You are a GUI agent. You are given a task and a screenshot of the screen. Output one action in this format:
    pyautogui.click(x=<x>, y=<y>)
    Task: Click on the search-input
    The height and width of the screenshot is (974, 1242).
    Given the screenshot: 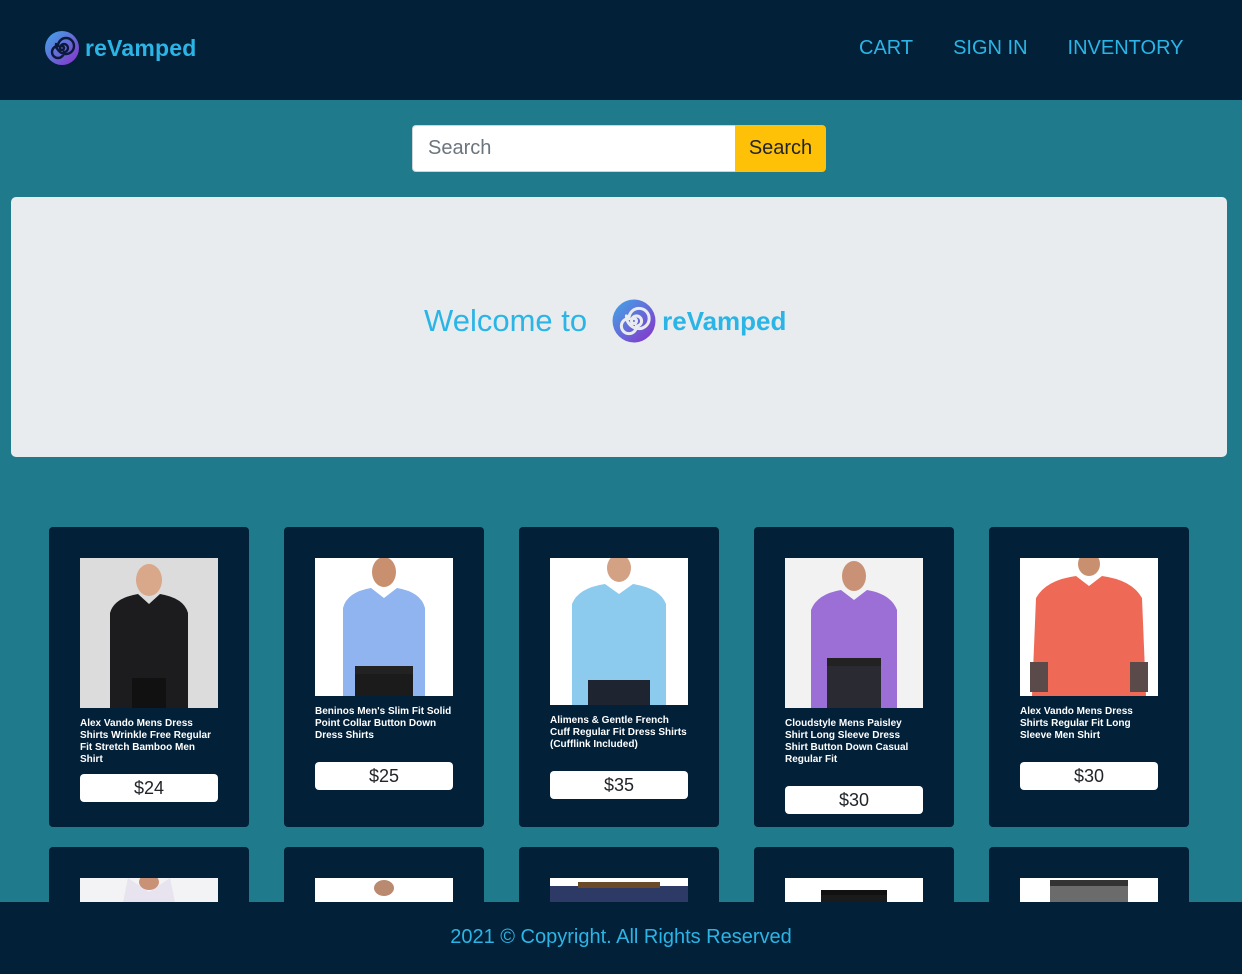 What is the action you would take?
    pyautogui.click(x=573, y=148)
    